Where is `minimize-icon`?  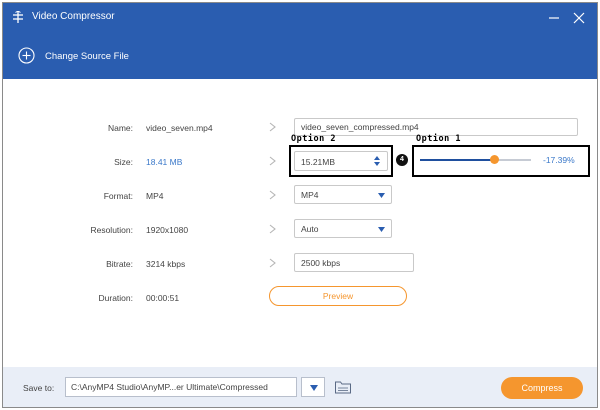
minimize-icon is located at coordinates (554, 18).